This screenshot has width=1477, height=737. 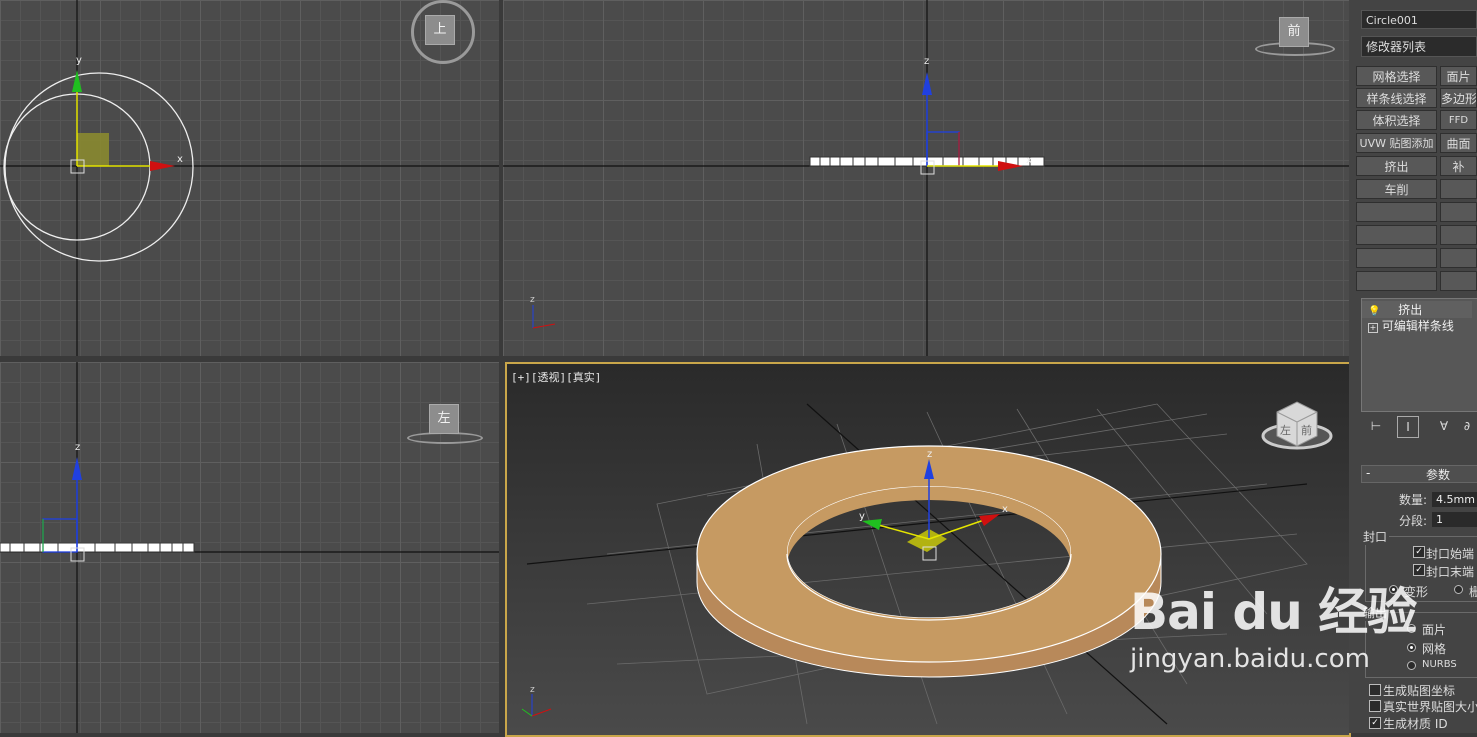 What do you see at coordinates (1250, 659) in the screenshot?
I see `watermark-url: jingyan.baidu.com` at bounding box center [1250, 659].